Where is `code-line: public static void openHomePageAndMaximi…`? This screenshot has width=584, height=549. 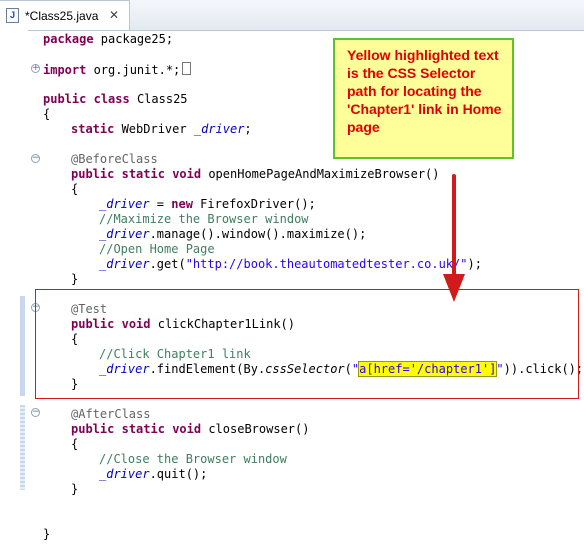 code-line: public static void openHomePageAndMaximi… is located at coordinates (255, 174).